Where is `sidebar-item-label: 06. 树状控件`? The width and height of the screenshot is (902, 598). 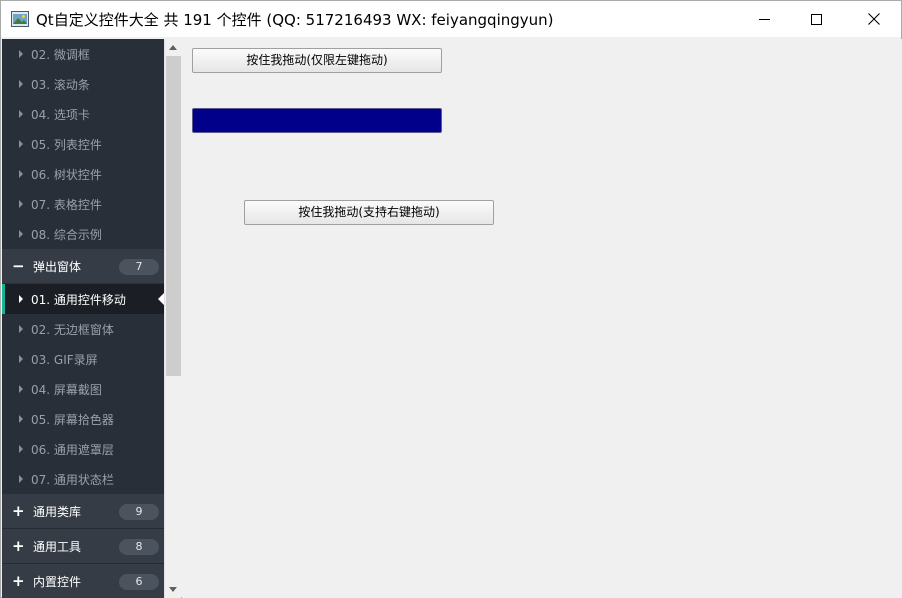
sidebar-item-label: 06. 树状控件 is located at coordinates (66, 175).